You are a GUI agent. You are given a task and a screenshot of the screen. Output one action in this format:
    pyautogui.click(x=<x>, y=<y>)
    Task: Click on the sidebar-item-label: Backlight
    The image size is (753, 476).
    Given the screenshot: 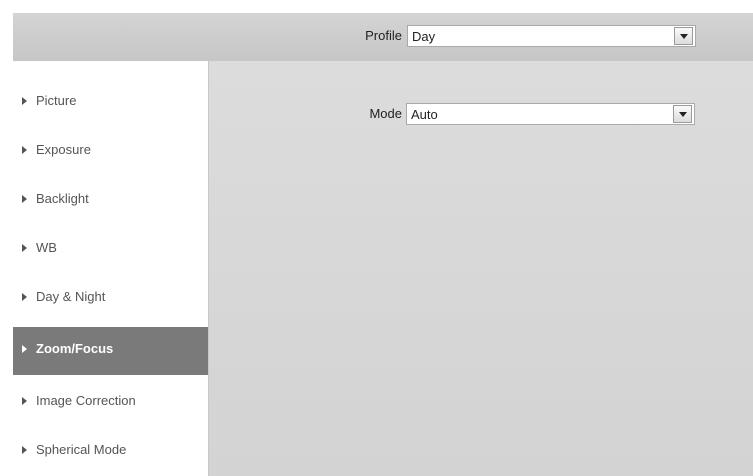 What is the action you would take?
    pyautogui.click(x=62, y=198)
    